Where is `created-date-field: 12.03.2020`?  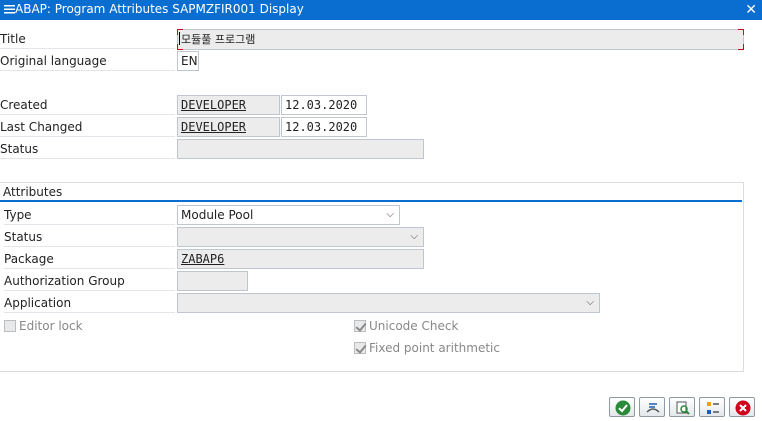 created-date-field: 12.03.2020 is located at coordinates (324, 105).